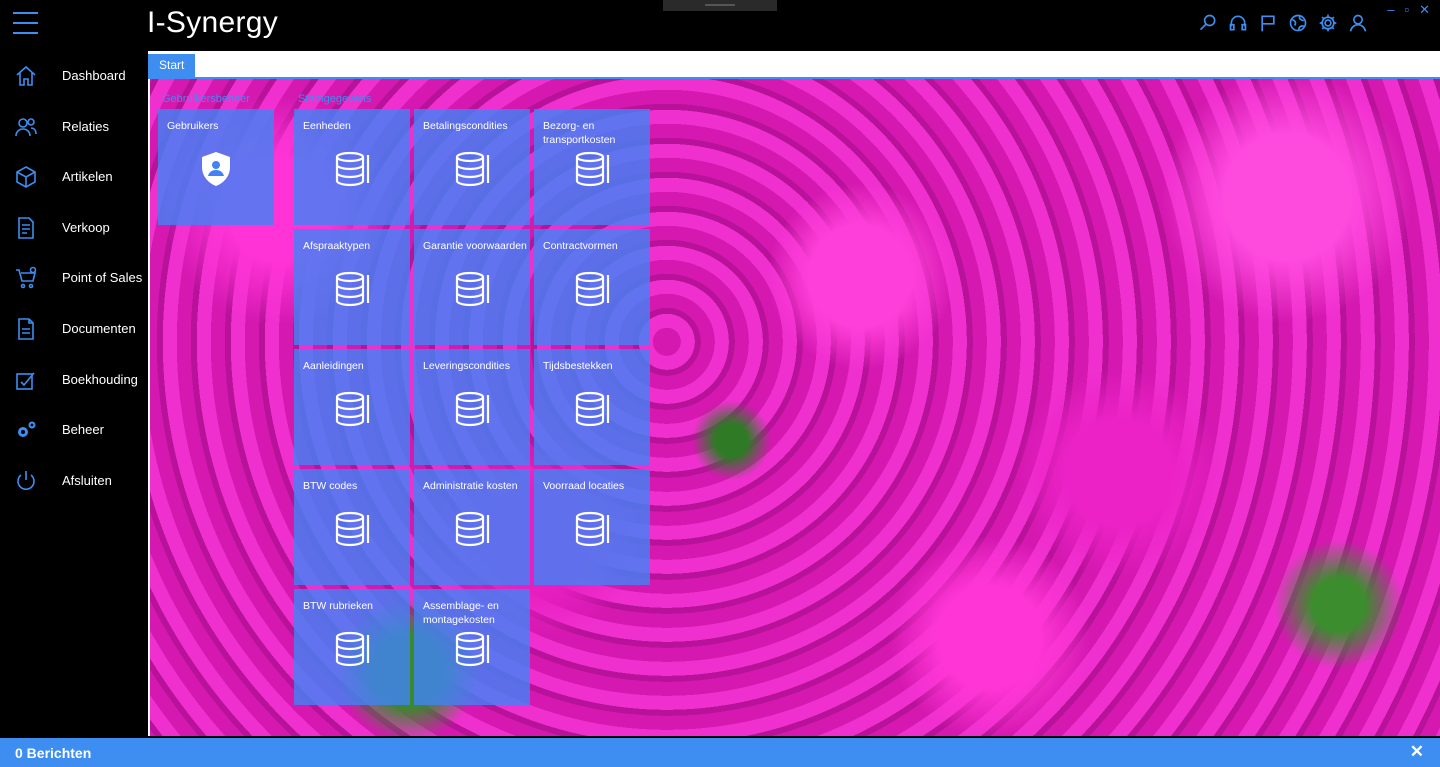 The image size is (1440, 767). What do you see at coordinates (720, 25) in the screenshot?
I see `title-bar: I-Synergy – ▫ ✕` at bounding box center [720, 25].